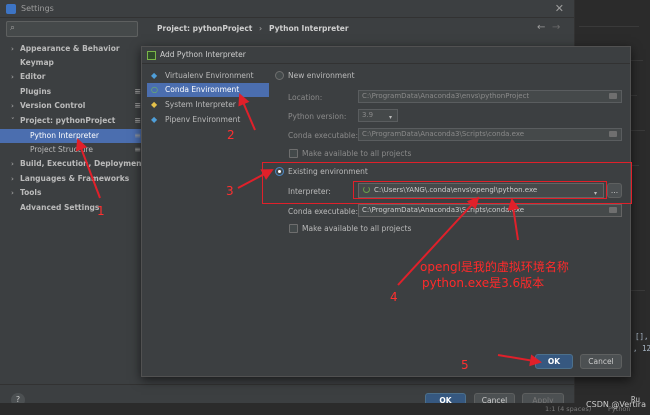 The height and width of the screenshot is (415, 650). Describe the element at coordinates (101, 211) in the screenshot. I see `annotation-number: 1` at that location.